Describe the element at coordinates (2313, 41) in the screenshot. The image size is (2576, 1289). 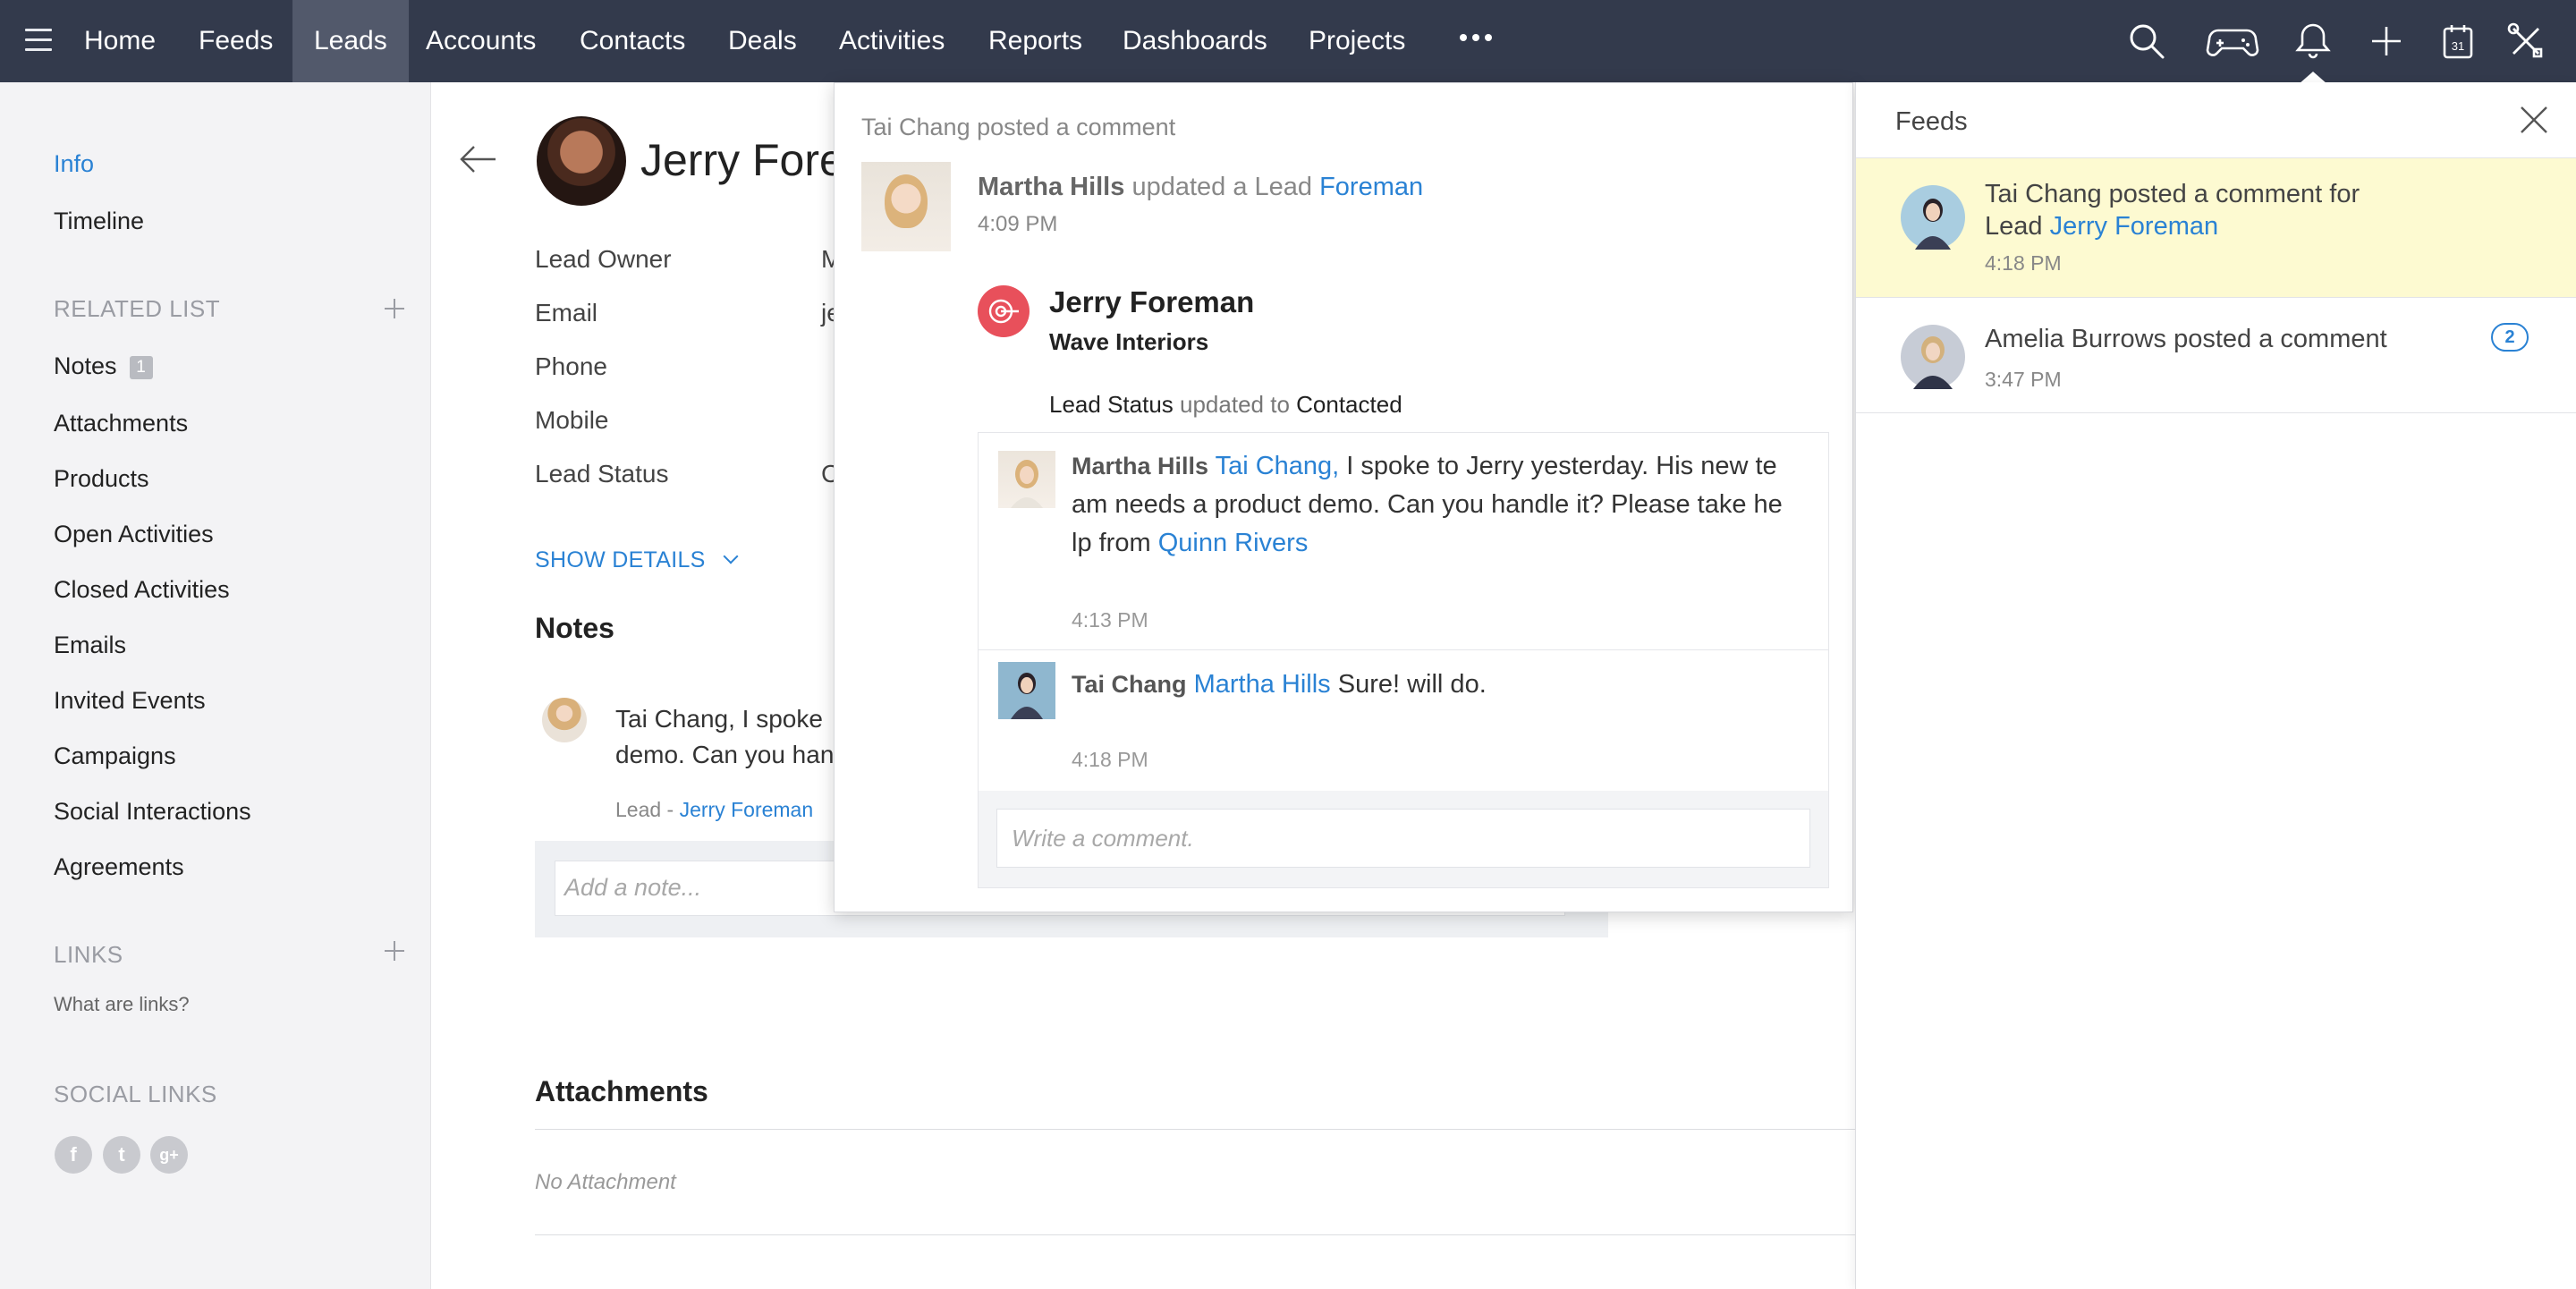
I see `bell-icon` at that location.